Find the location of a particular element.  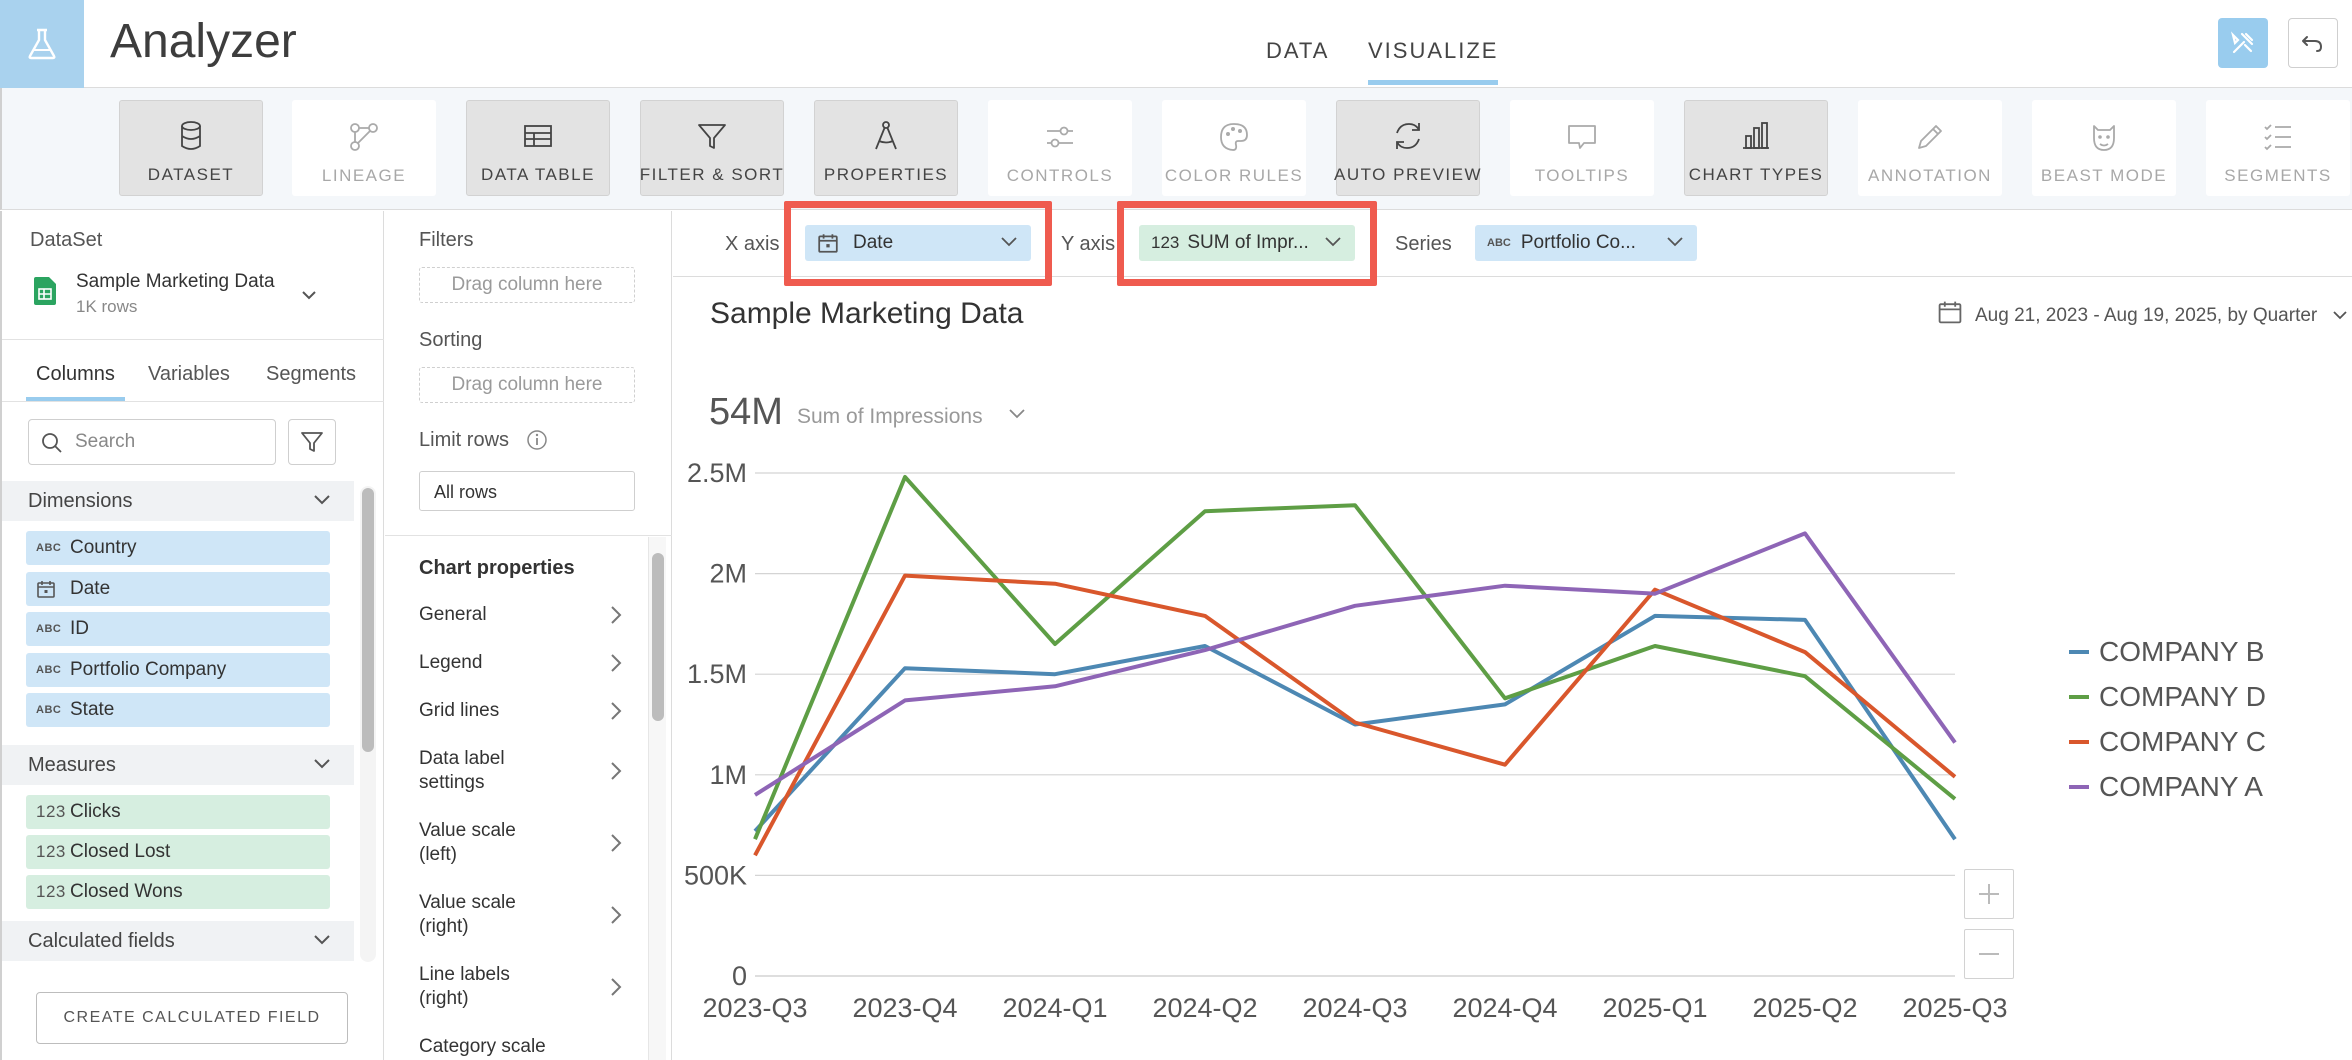

series-line-company-a is located at coordinates (1355, 664).